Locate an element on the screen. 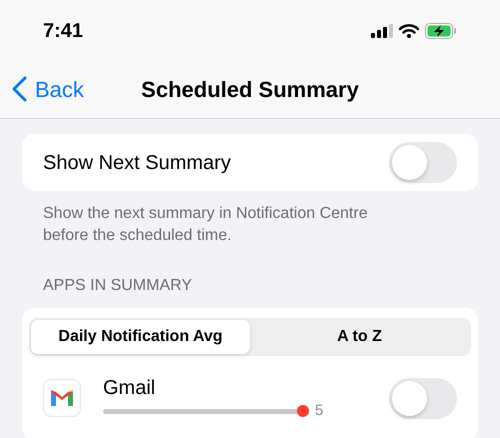 Image resolution: width=500 pixels, height=438 pixels. back-button: Back is located at coordinates (48, 89).